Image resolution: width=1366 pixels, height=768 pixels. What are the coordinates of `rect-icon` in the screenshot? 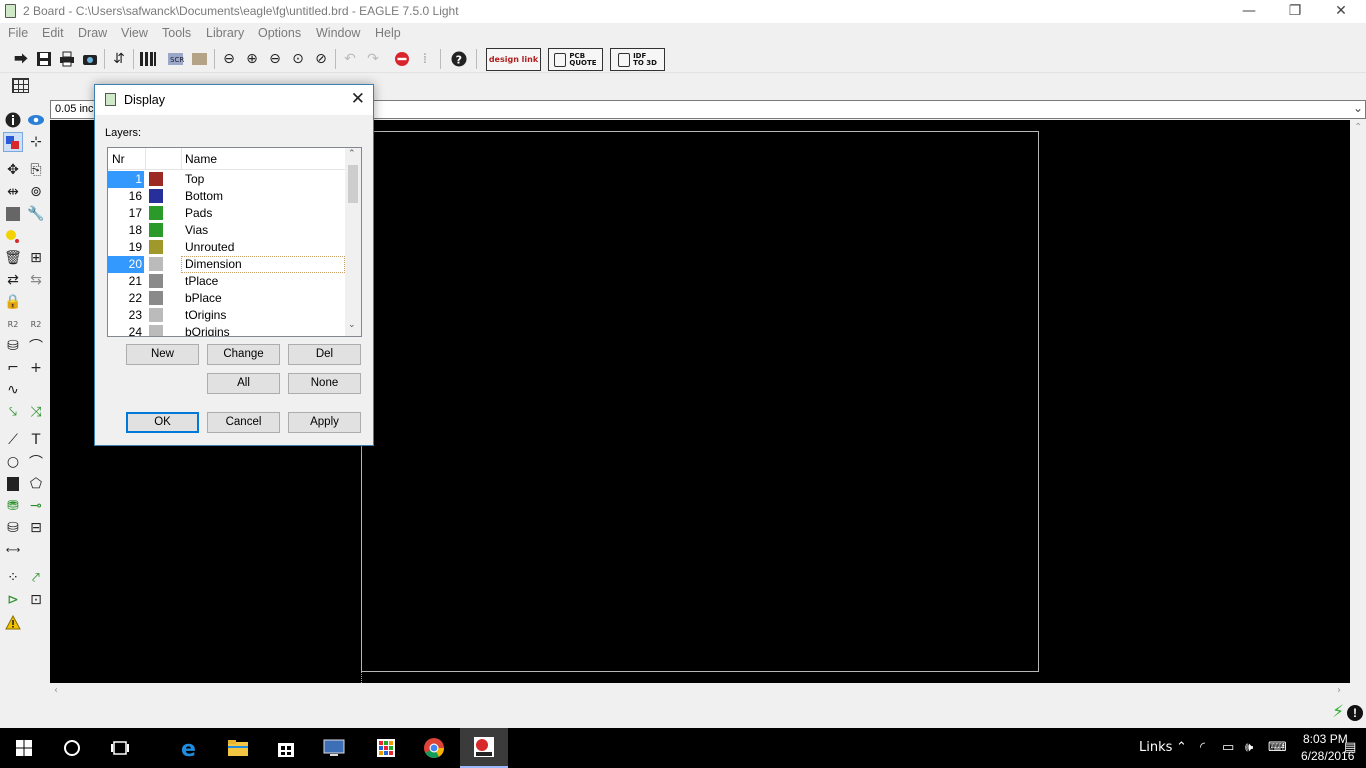 It's located at (13, 484).